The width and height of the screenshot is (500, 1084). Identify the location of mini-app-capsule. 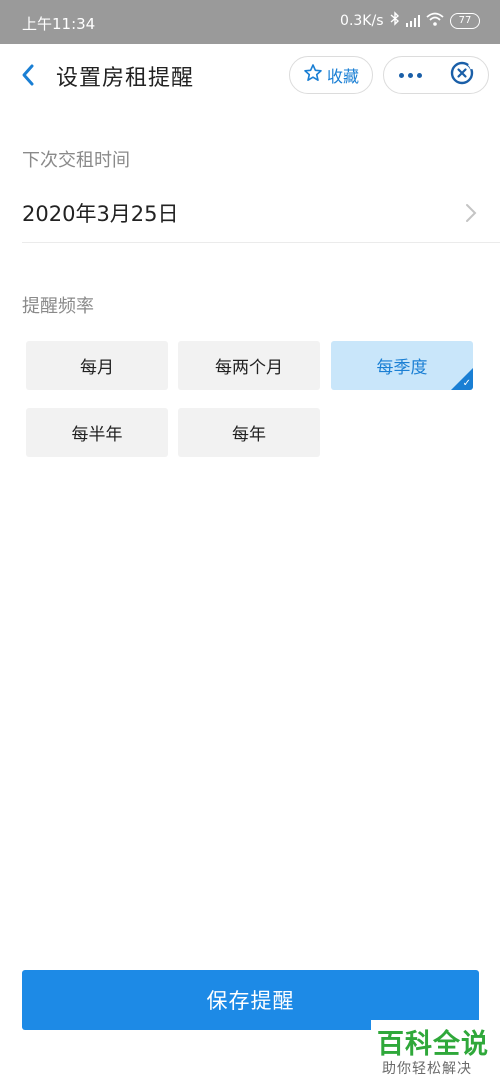
(436, 75).